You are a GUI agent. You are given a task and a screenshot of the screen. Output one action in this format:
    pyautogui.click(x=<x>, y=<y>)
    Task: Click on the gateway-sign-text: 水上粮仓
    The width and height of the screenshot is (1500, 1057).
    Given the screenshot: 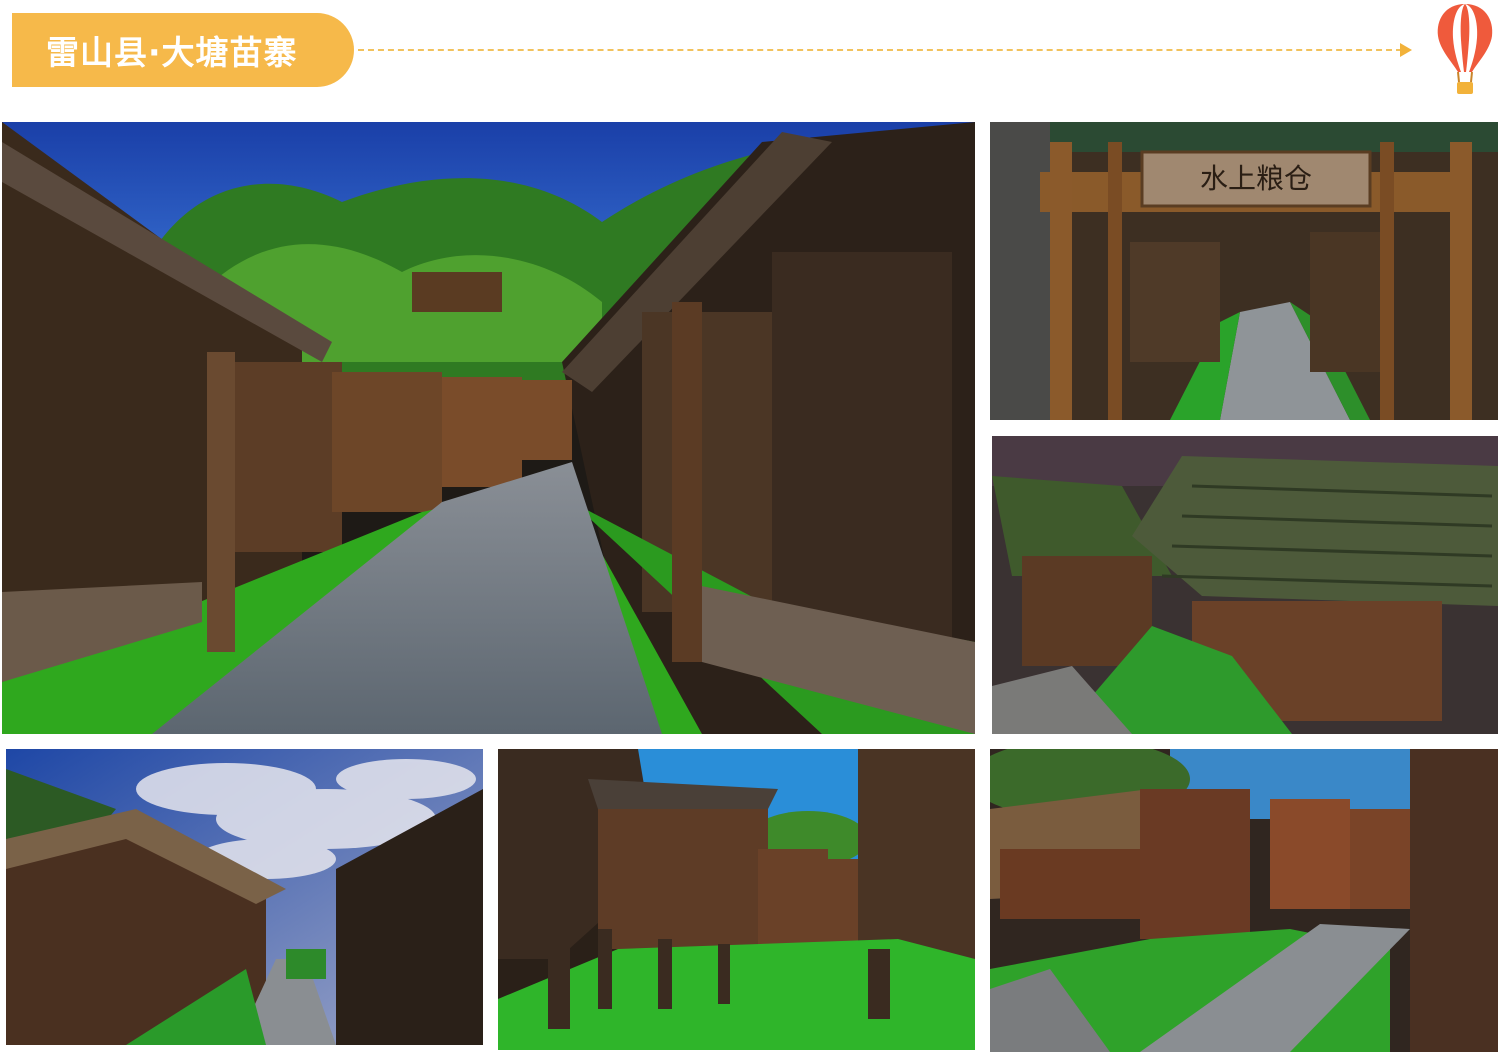 What is the action you would take?
    pyautogui.click(x=1256, y=178)
    